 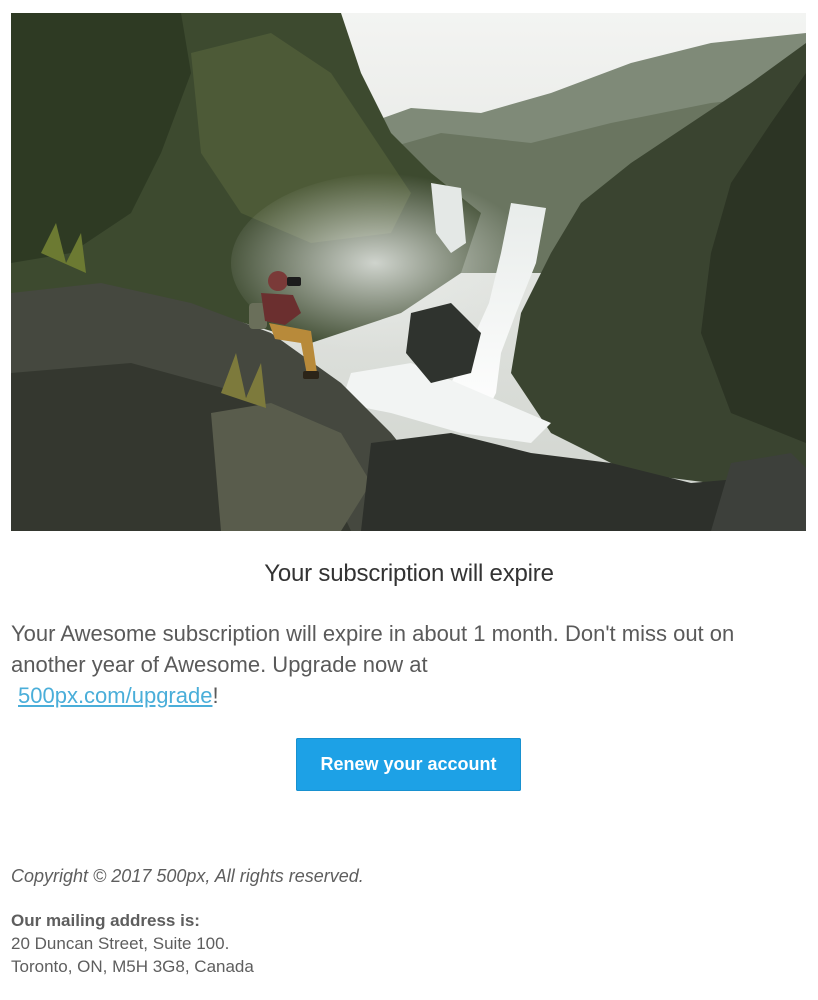 What do you see at coordinates (215, 695) in the screenshot?
I see `message-suffix: !` at bounding box center [215, 695].